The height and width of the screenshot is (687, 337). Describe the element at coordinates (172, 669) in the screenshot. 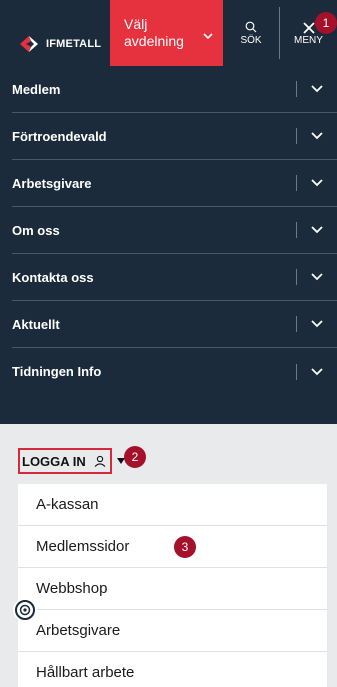

I see `link-hallbart-arbete: Hållbart arbete` at that location.